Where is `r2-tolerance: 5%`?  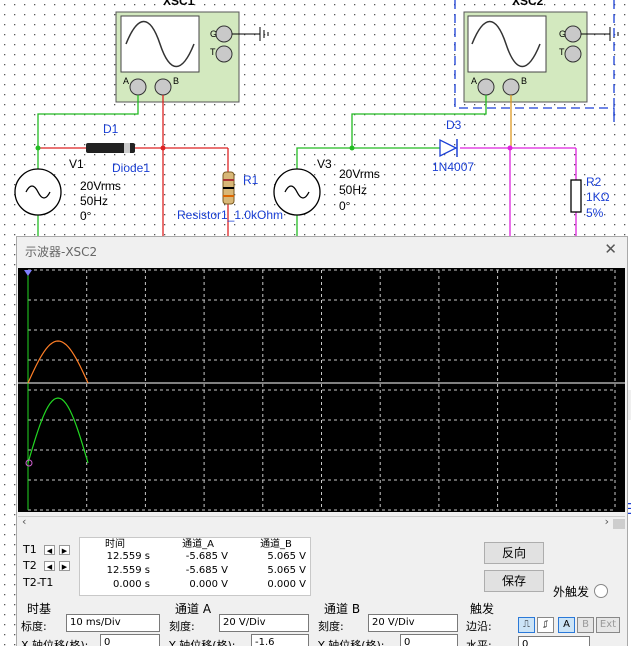 r2-tolerance: 5% is located at coordinates (595, 213).